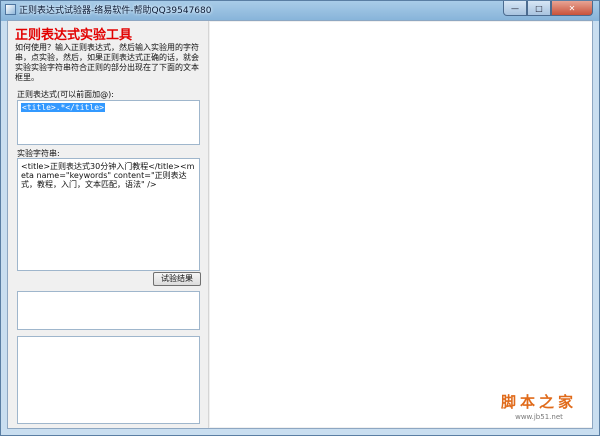  I want to click on panel-divider, so click(208, 224).